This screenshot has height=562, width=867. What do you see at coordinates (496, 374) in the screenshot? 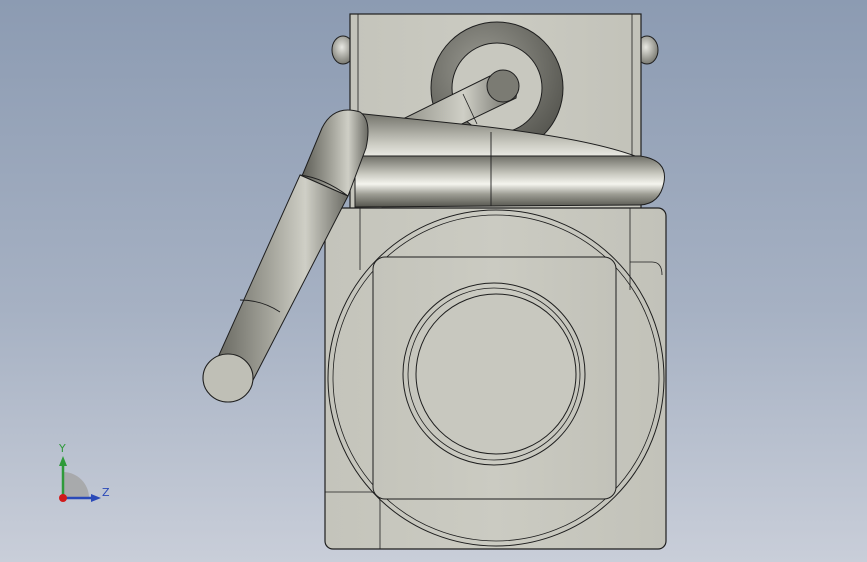
I see `center-inner-circle` at bounding box center [496, 374].